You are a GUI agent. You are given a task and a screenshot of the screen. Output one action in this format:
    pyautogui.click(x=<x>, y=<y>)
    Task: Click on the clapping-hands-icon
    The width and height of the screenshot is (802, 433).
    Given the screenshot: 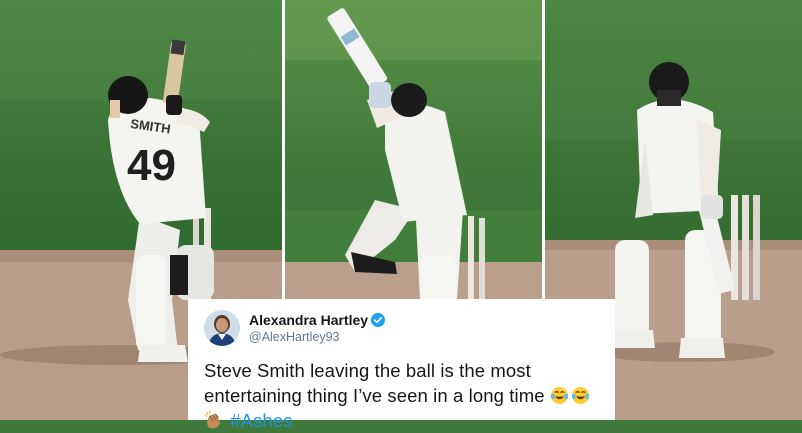 What is the action you would take?
    pyautogui.click(x=212, y=420)
    